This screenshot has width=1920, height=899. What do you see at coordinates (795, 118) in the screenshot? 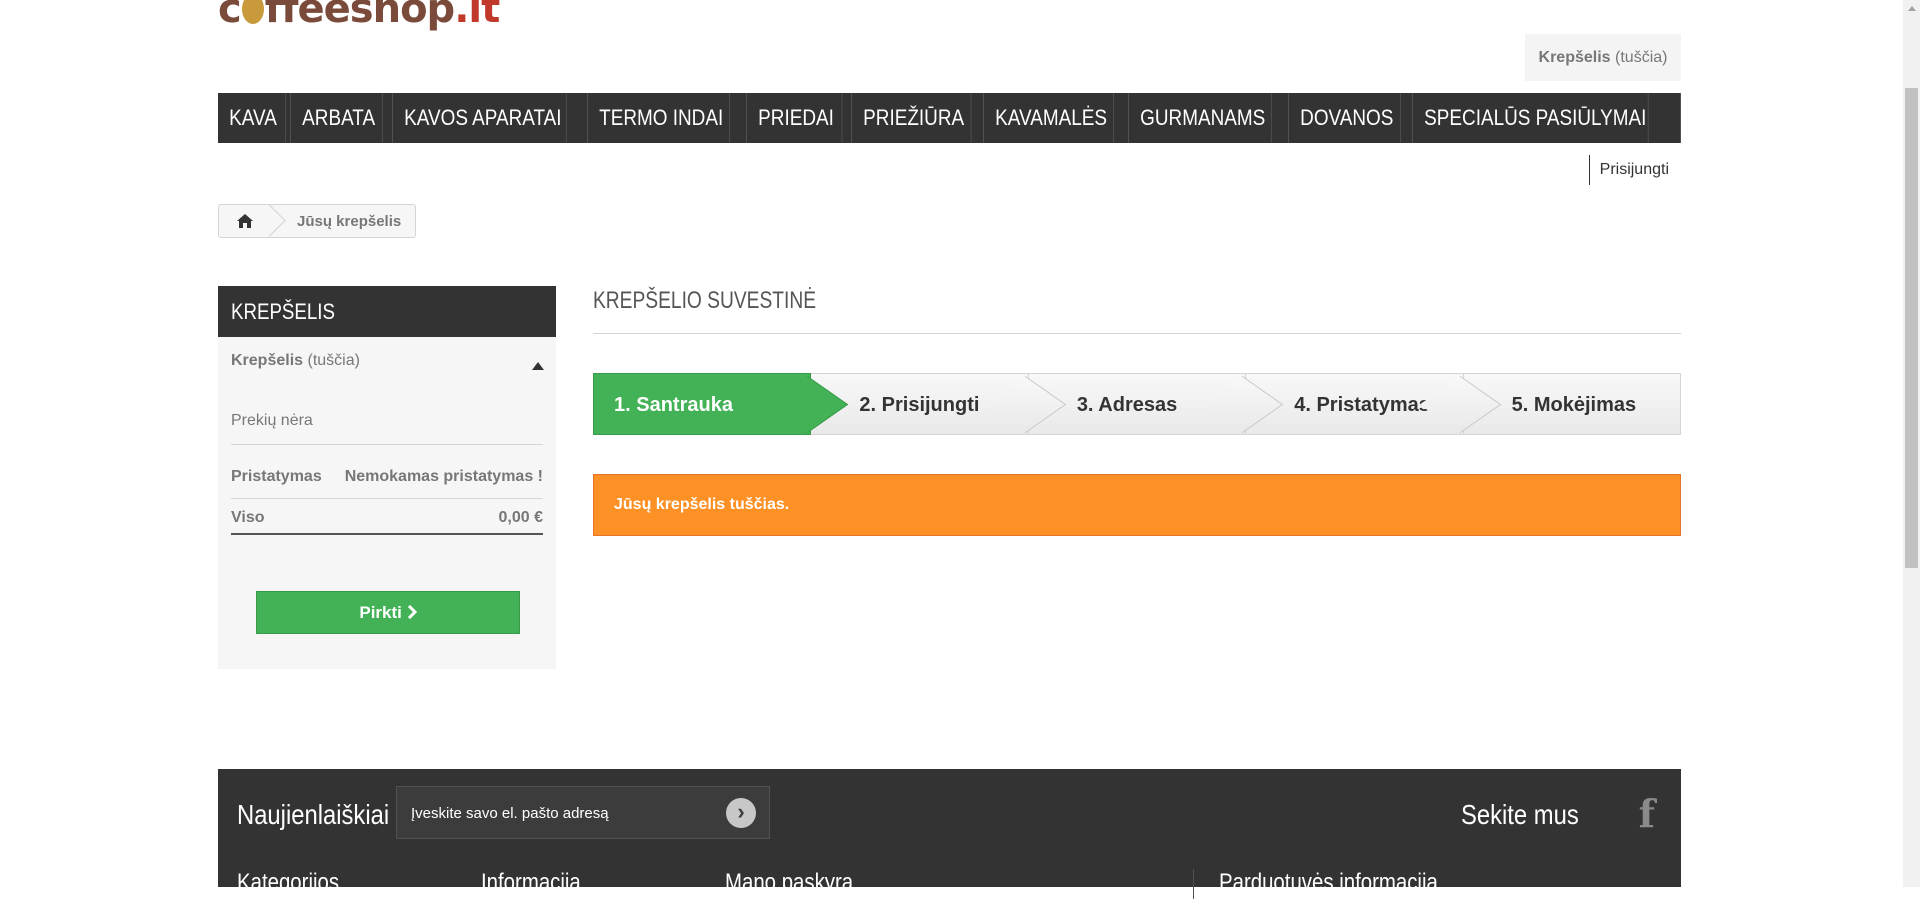
I see `menu-item-priedai: PRIEDAI` at bounding box center [795, 118].